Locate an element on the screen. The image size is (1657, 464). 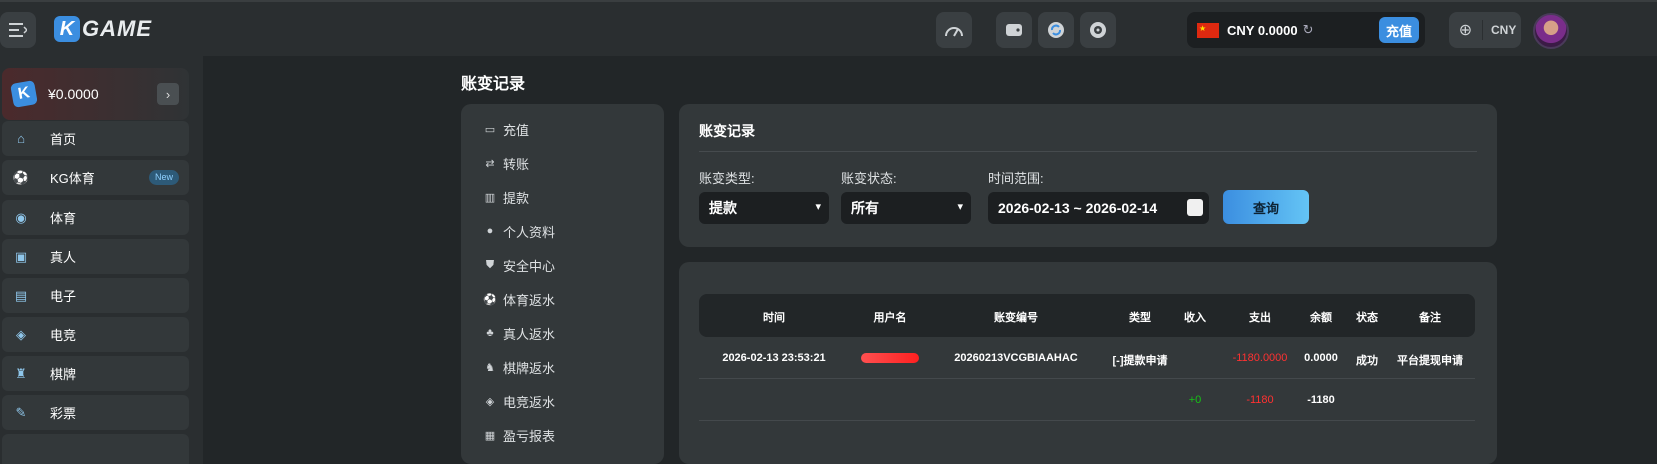
cell-expense: -1180.0000 is located at coordinates (1260, 358).